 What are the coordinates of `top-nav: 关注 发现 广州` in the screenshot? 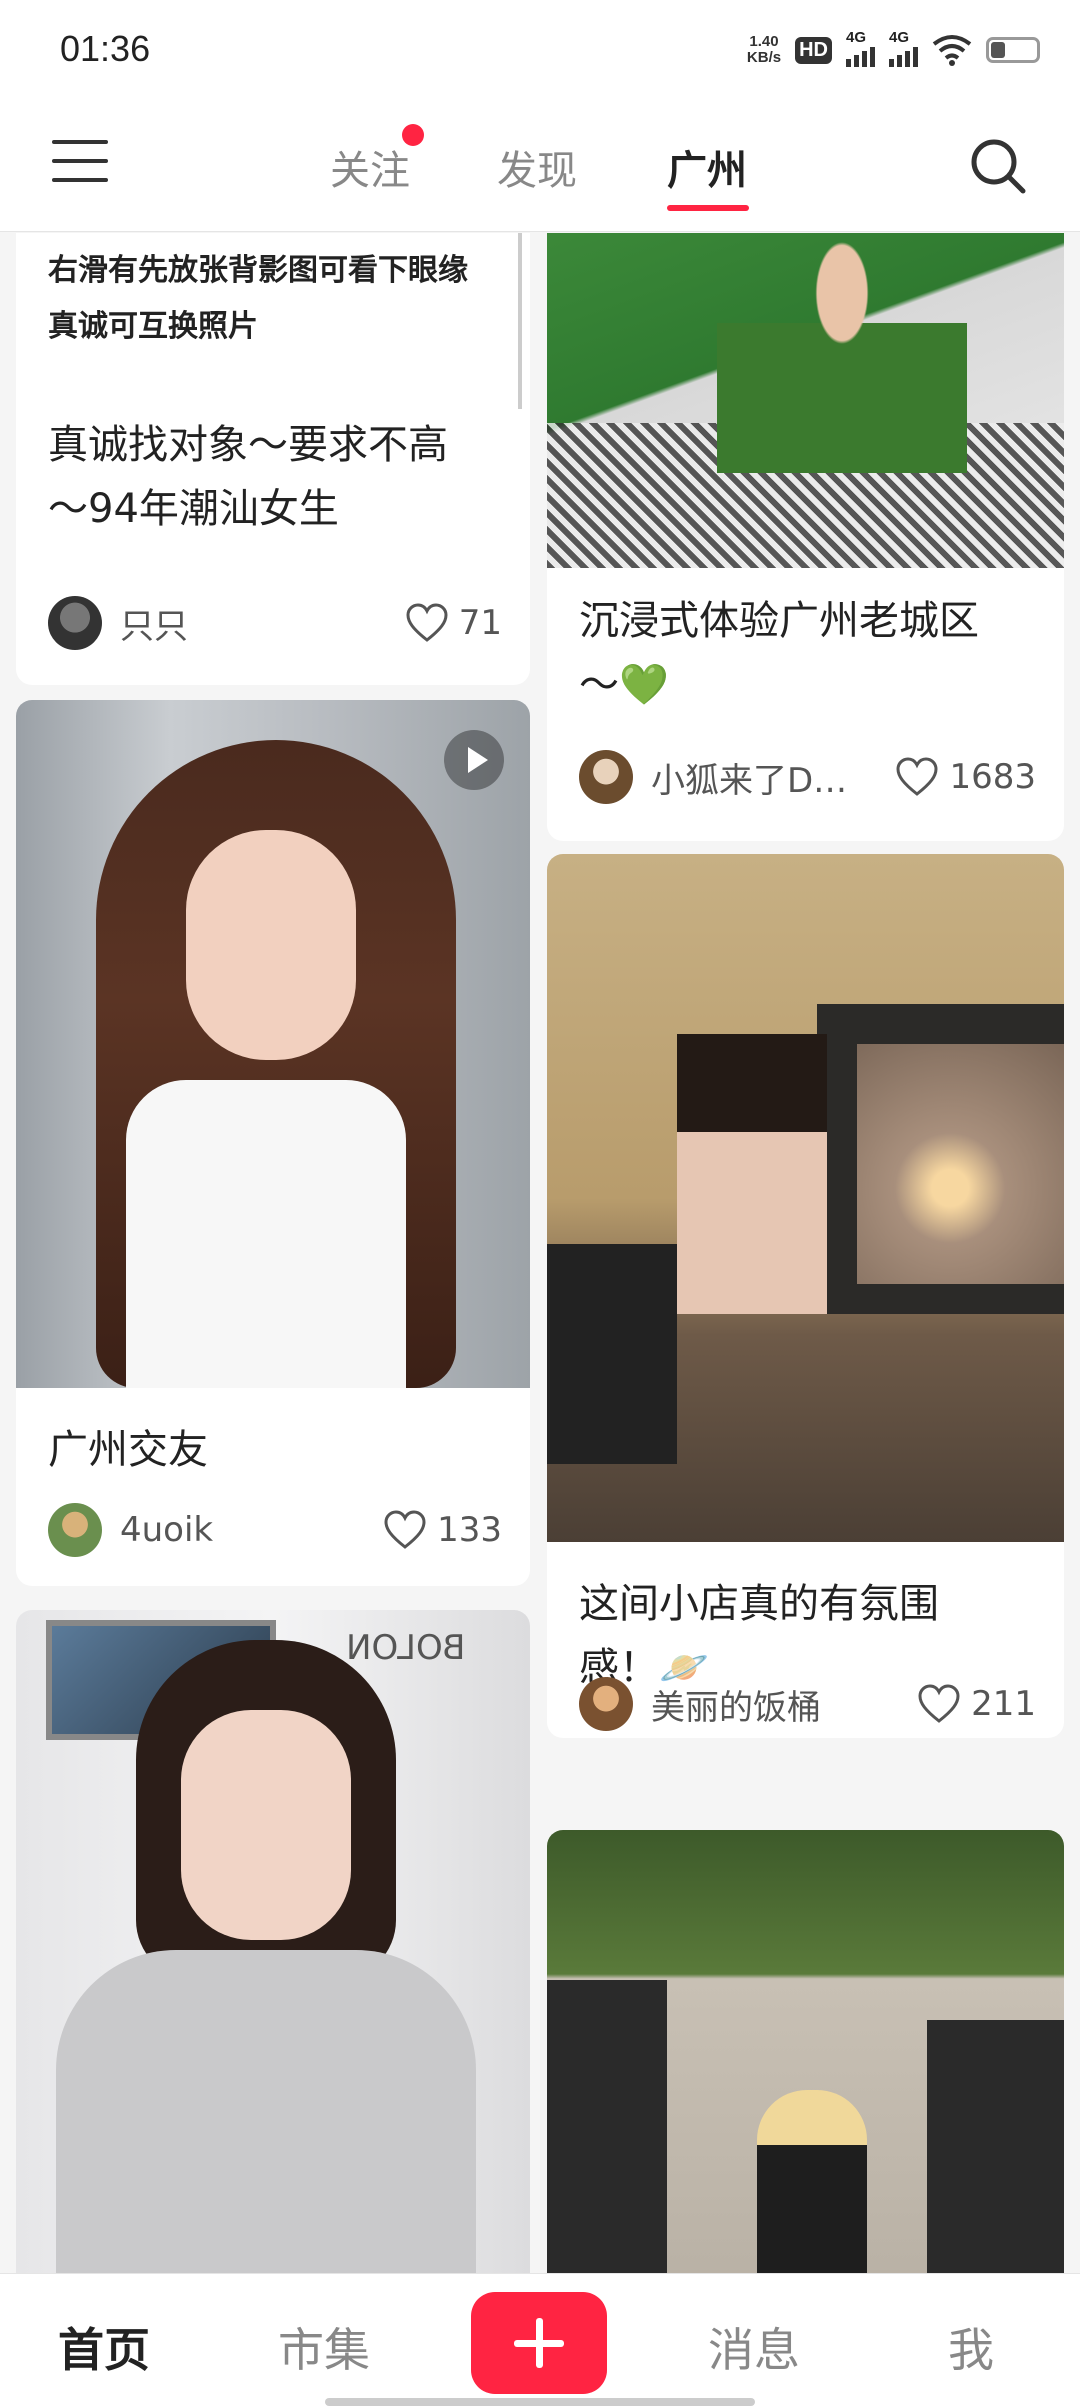 It's located at (540, 166).